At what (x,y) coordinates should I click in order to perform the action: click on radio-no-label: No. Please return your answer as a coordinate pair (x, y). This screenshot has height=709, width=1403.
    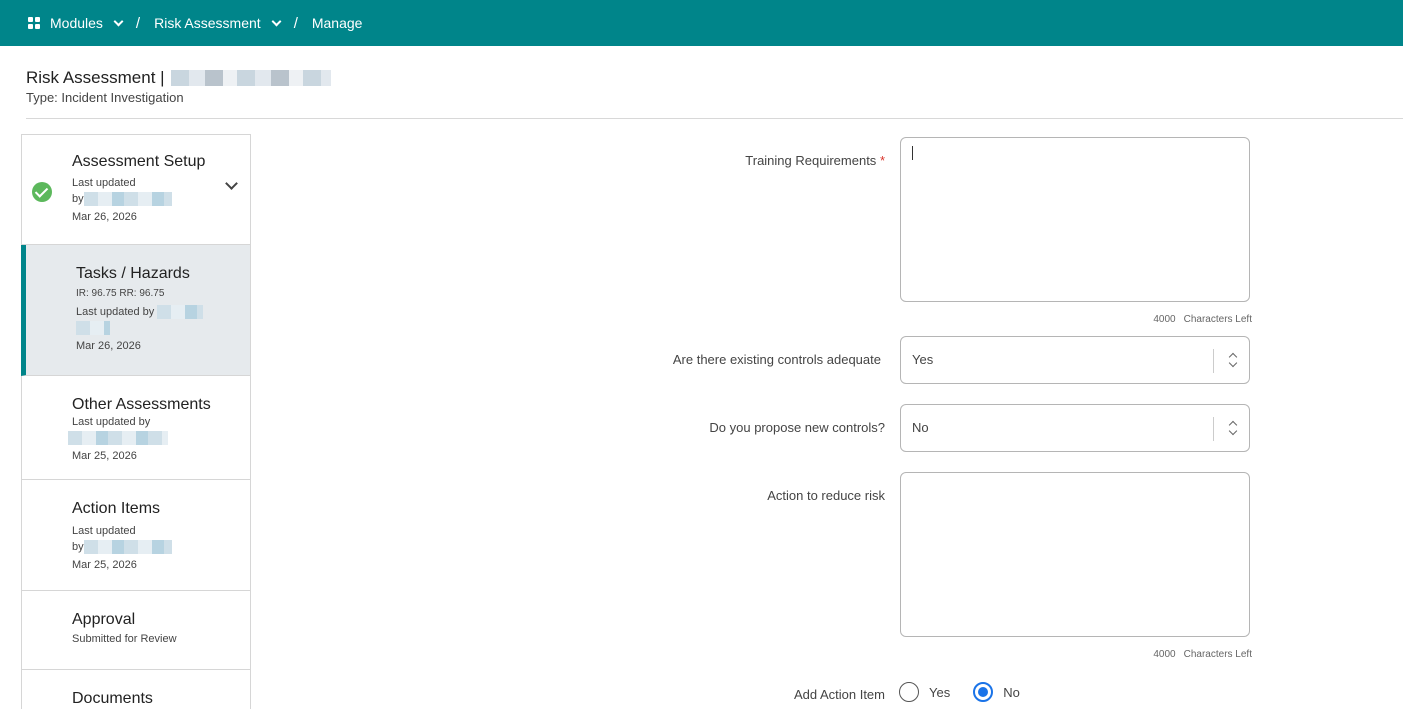
    Looking at the image, I should click on (1011, 692).